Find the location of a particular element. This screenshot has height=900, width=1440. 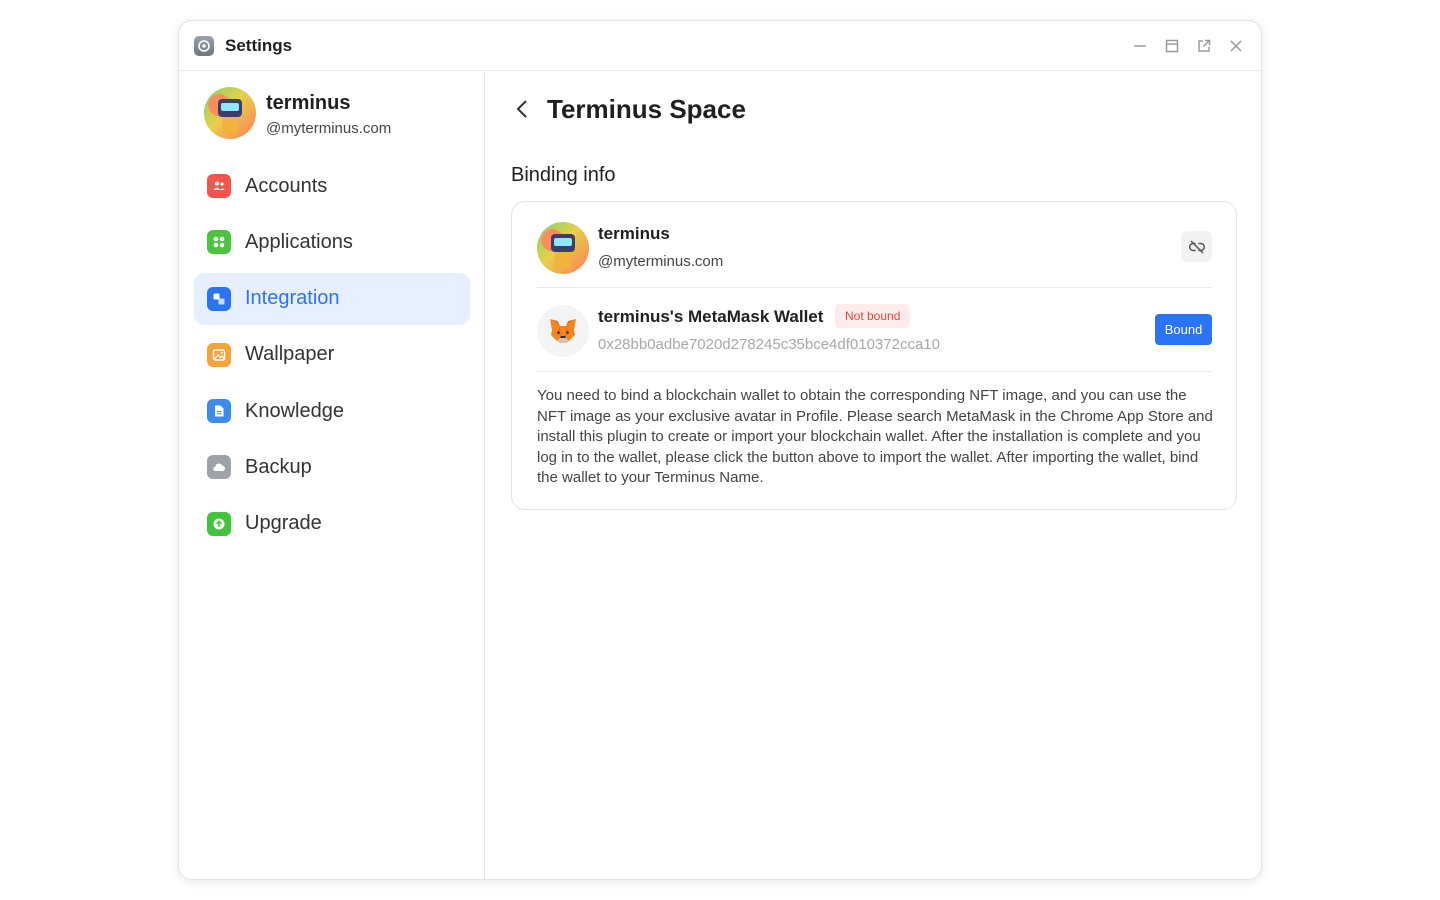

sidebar-item-label: Backup is located at coordinates (278, 466).